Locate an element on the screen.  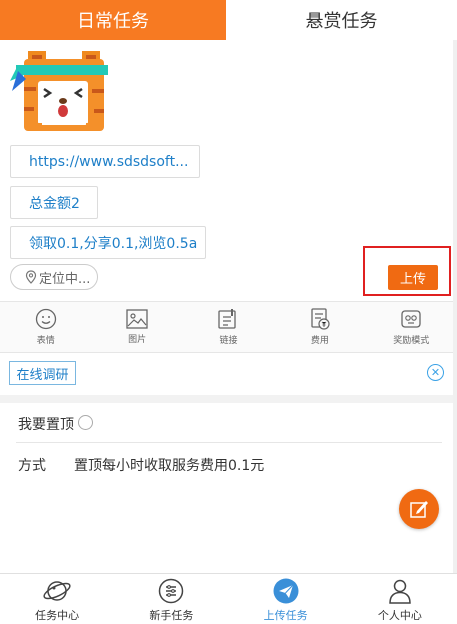
toolbar-fee: 费用 is located at coordinates (319, 327).